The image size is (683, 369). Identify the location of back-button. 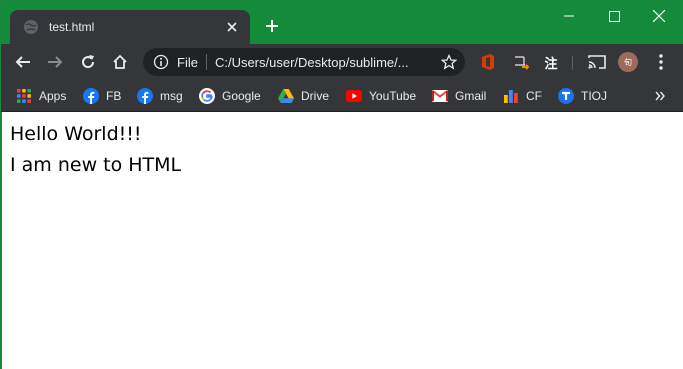
(23, 62).